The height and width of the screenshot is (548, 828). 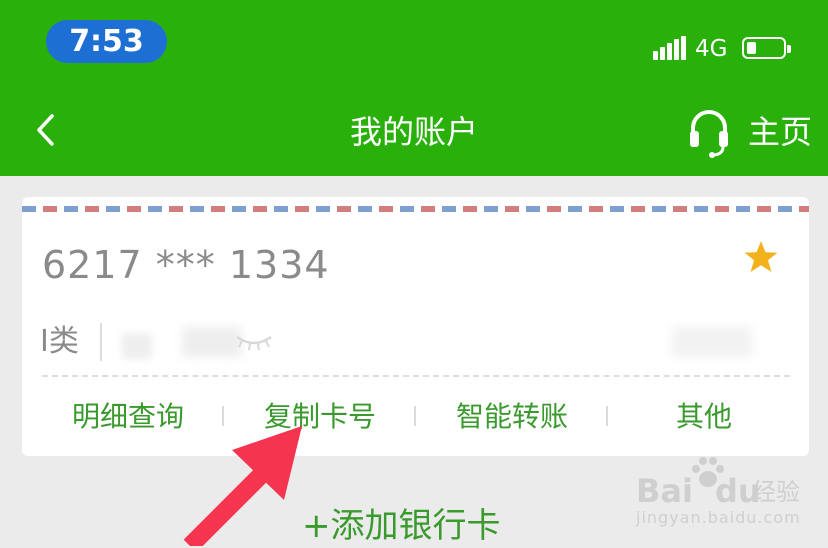 What do you see at coordinates (670, 48) in the screenshot?
I see `signal-icon` at bounding box center [670, 48].